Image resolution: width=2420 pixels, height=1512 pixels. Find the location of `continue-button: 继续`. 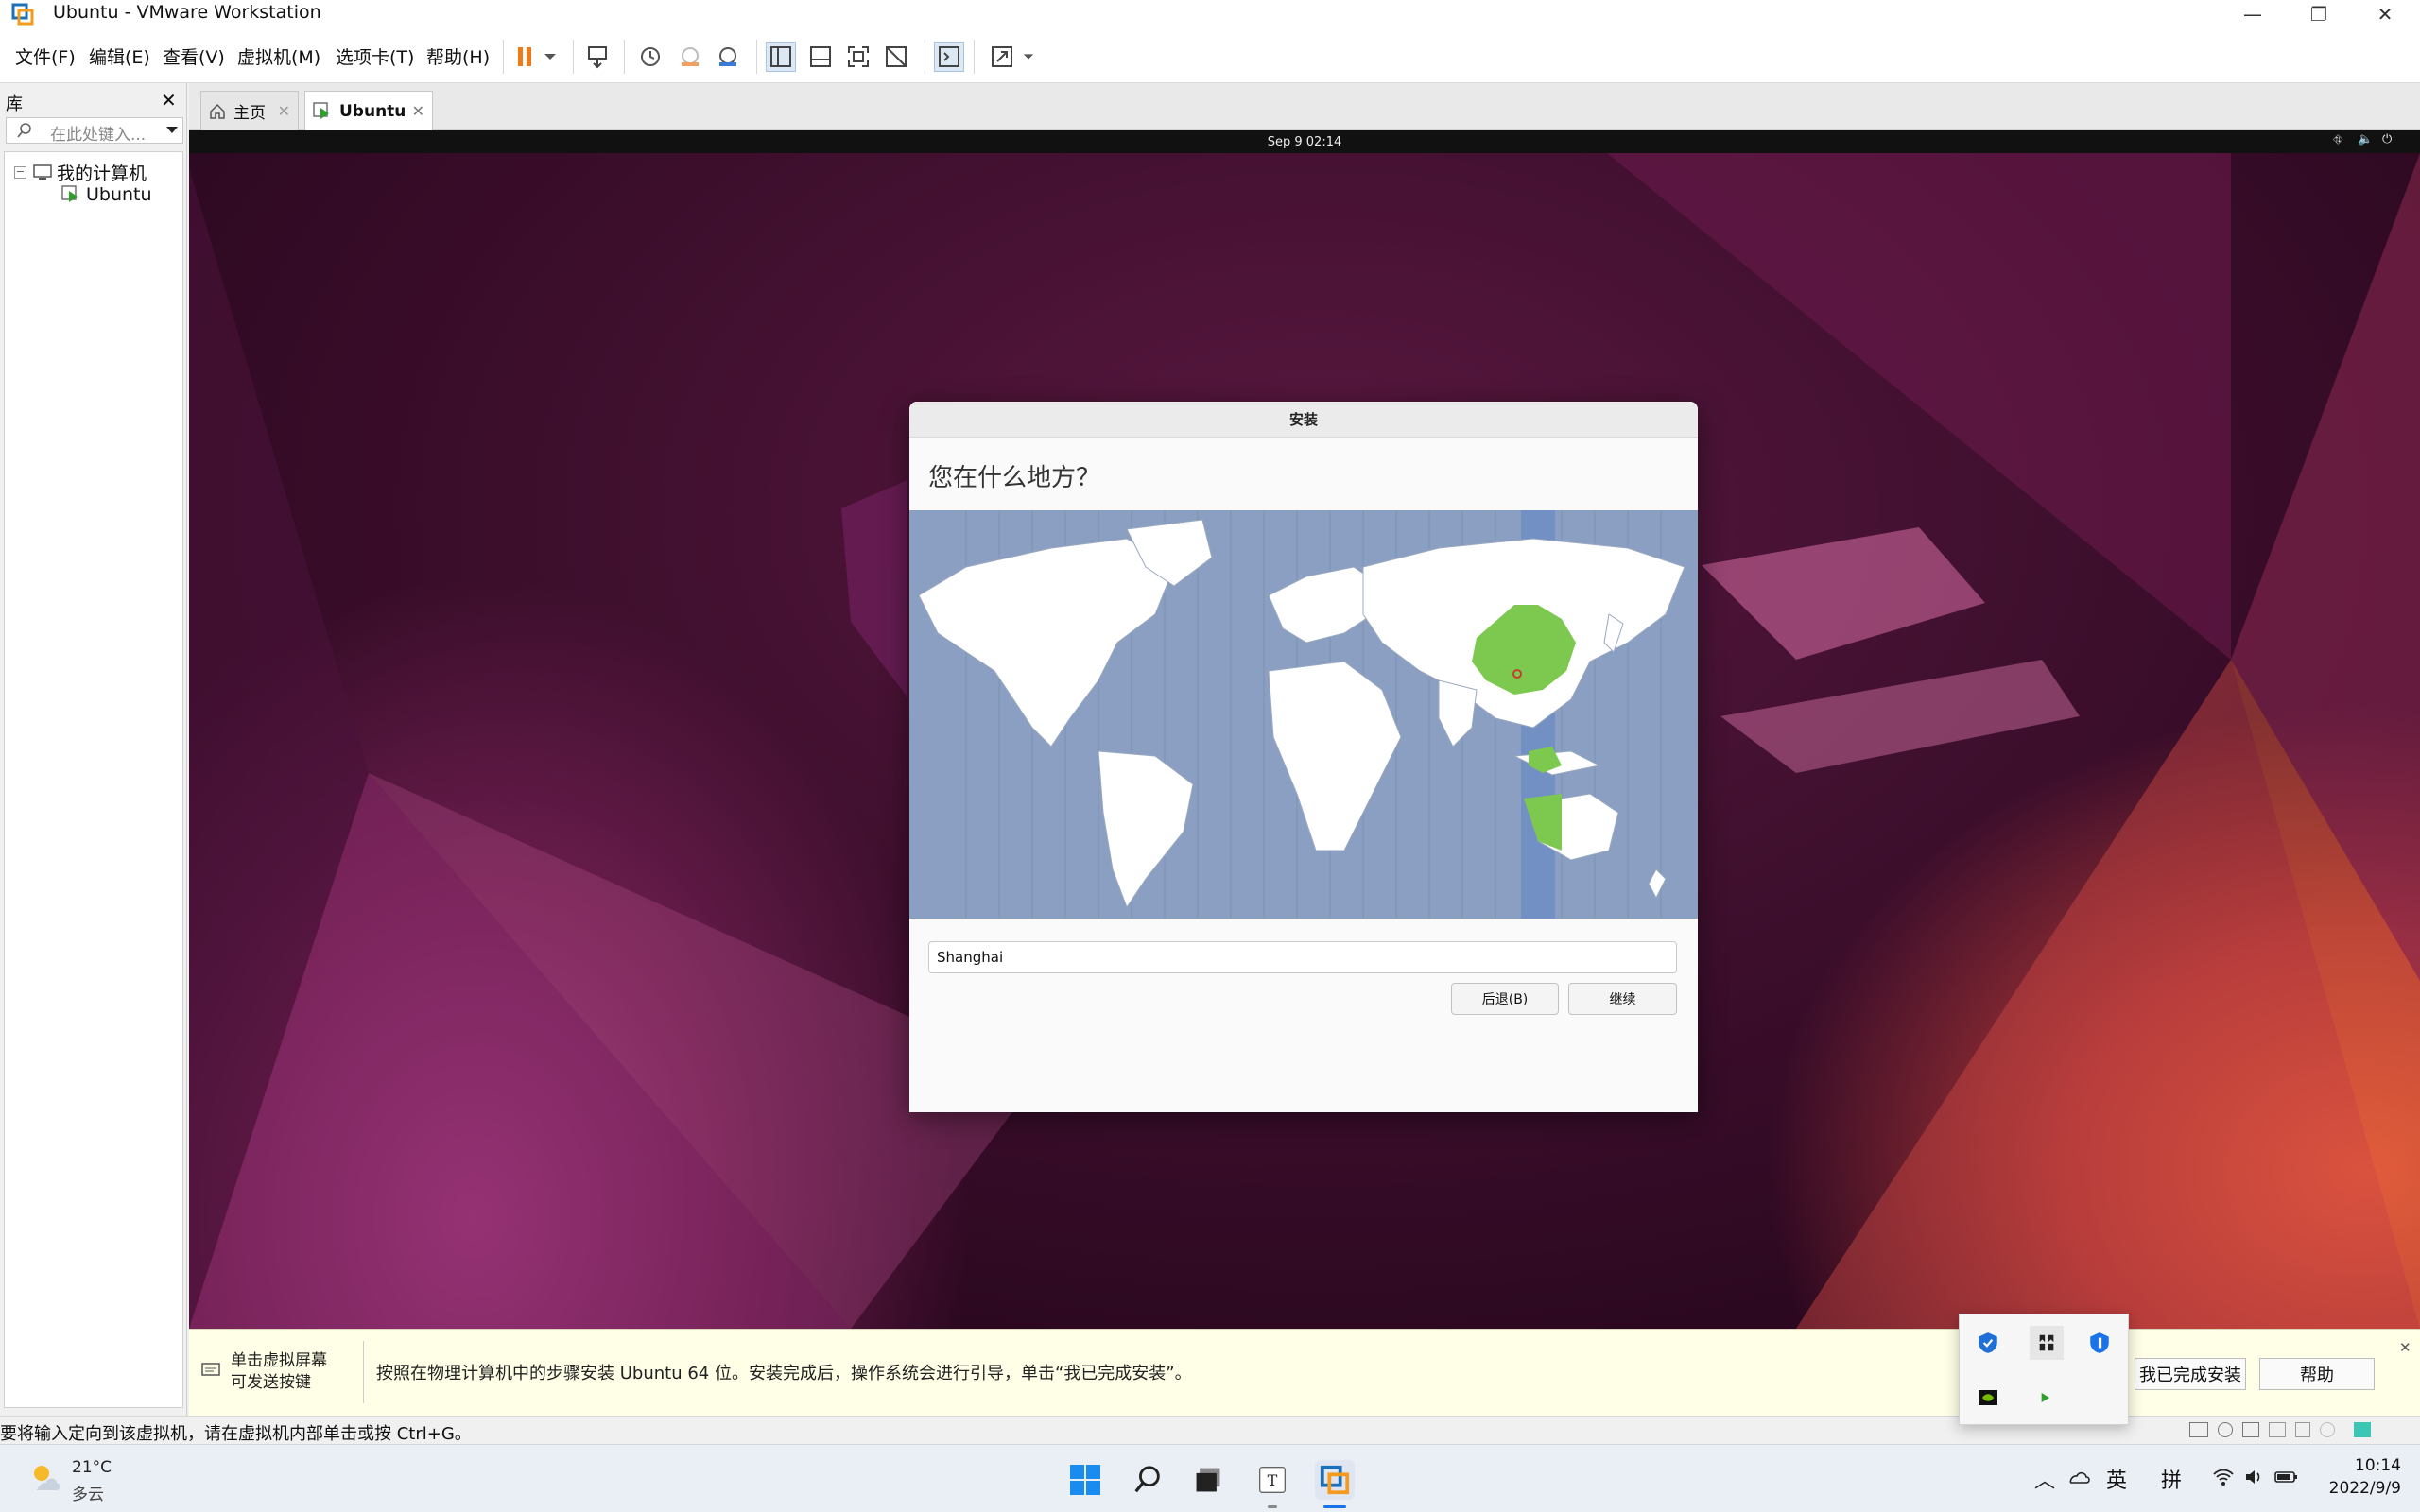

continue-button: 继续 is located at coordinates (1623, 999).